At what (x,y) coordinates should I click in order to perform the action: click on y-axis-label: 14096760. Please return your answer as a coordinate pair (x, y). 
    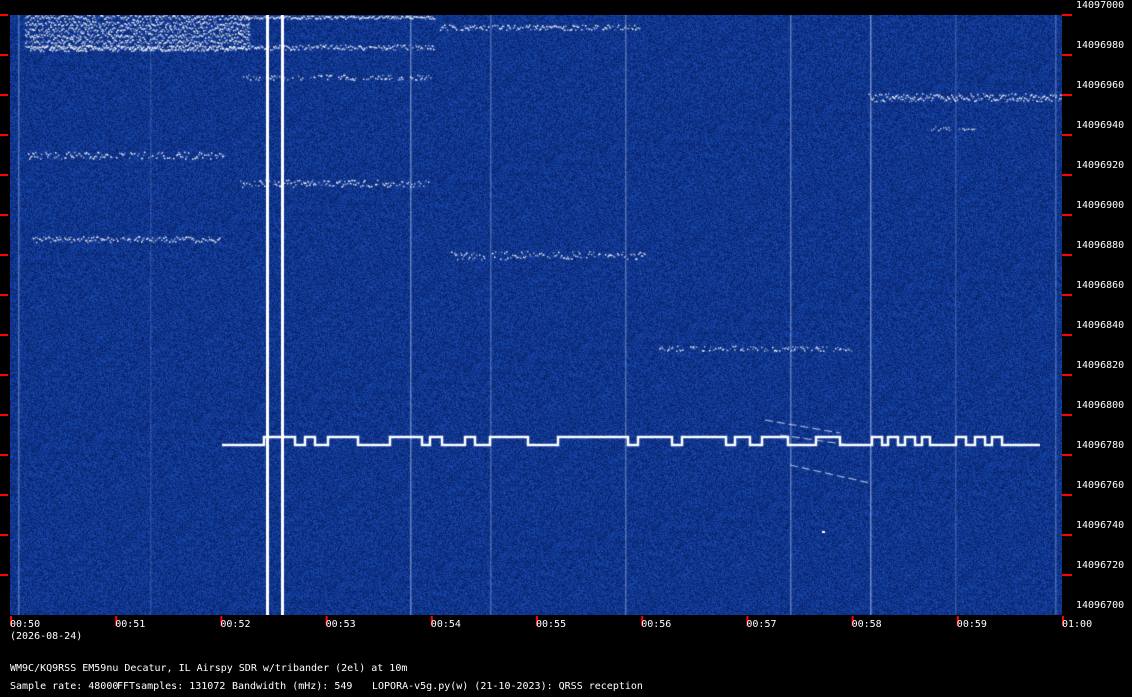
    Looking at the image, I should click on (1100, 485).